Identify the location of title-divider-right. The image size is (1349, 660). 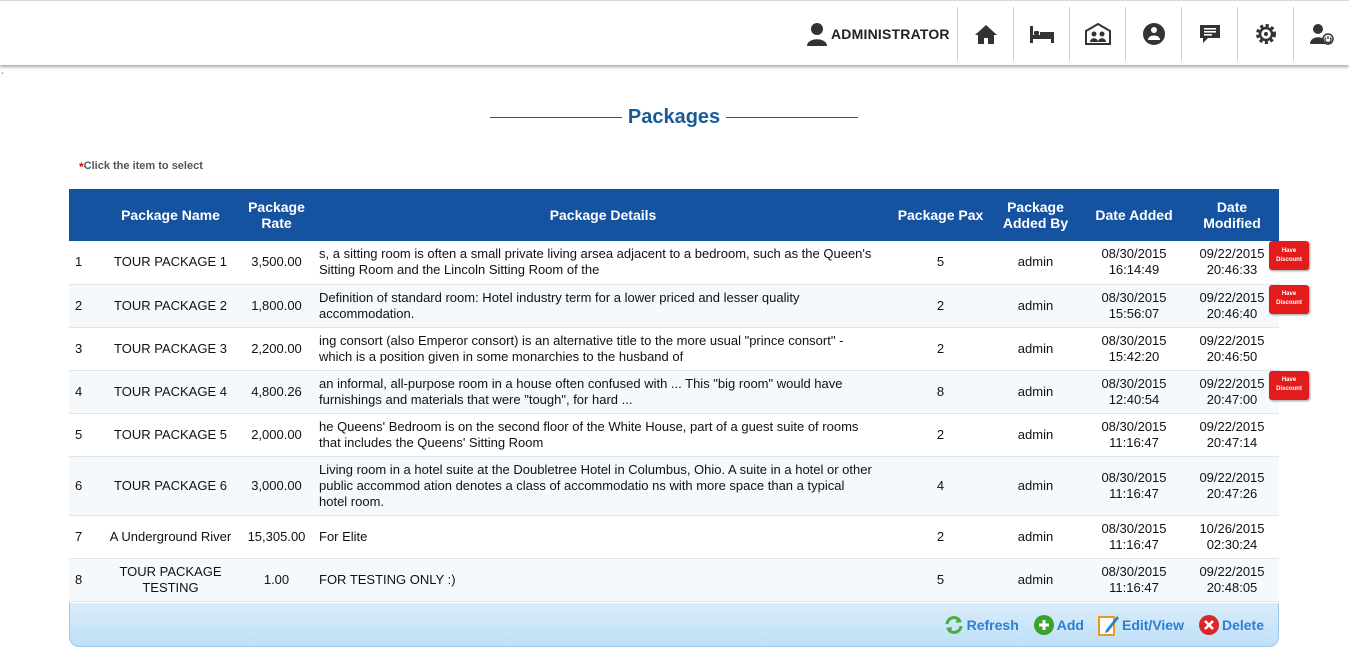
(792, 117).